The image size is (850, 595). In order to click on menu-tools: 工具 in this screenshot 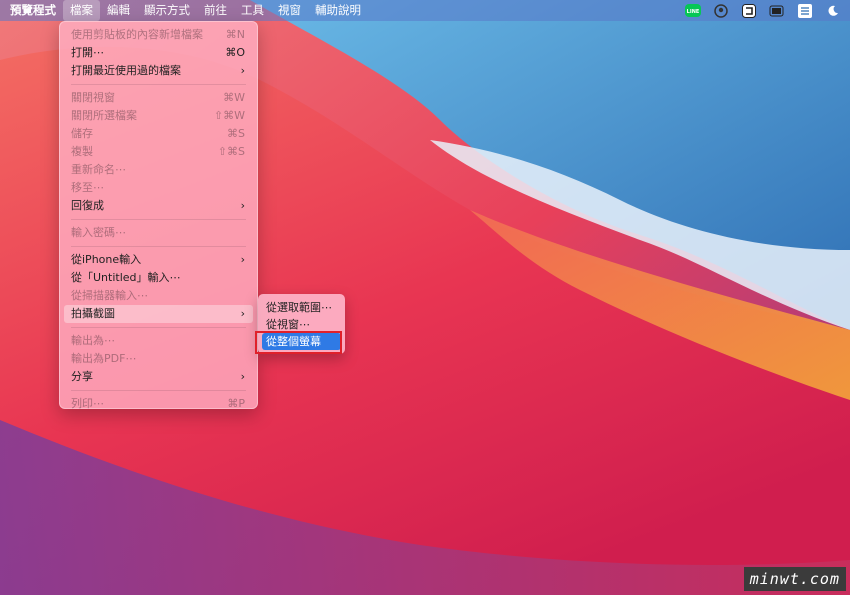, I will do `click(252, 10)`.